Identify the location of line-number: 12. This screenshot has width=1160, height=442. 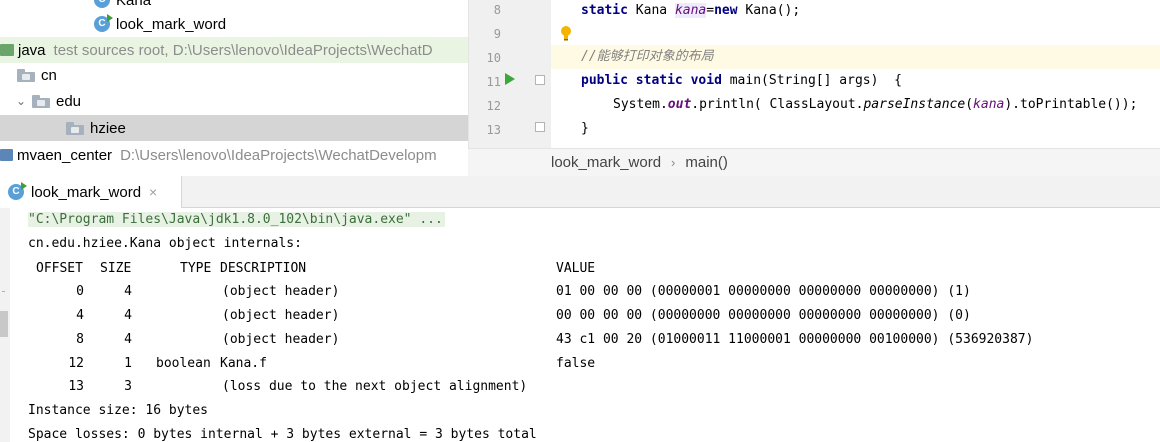
(493, 106).